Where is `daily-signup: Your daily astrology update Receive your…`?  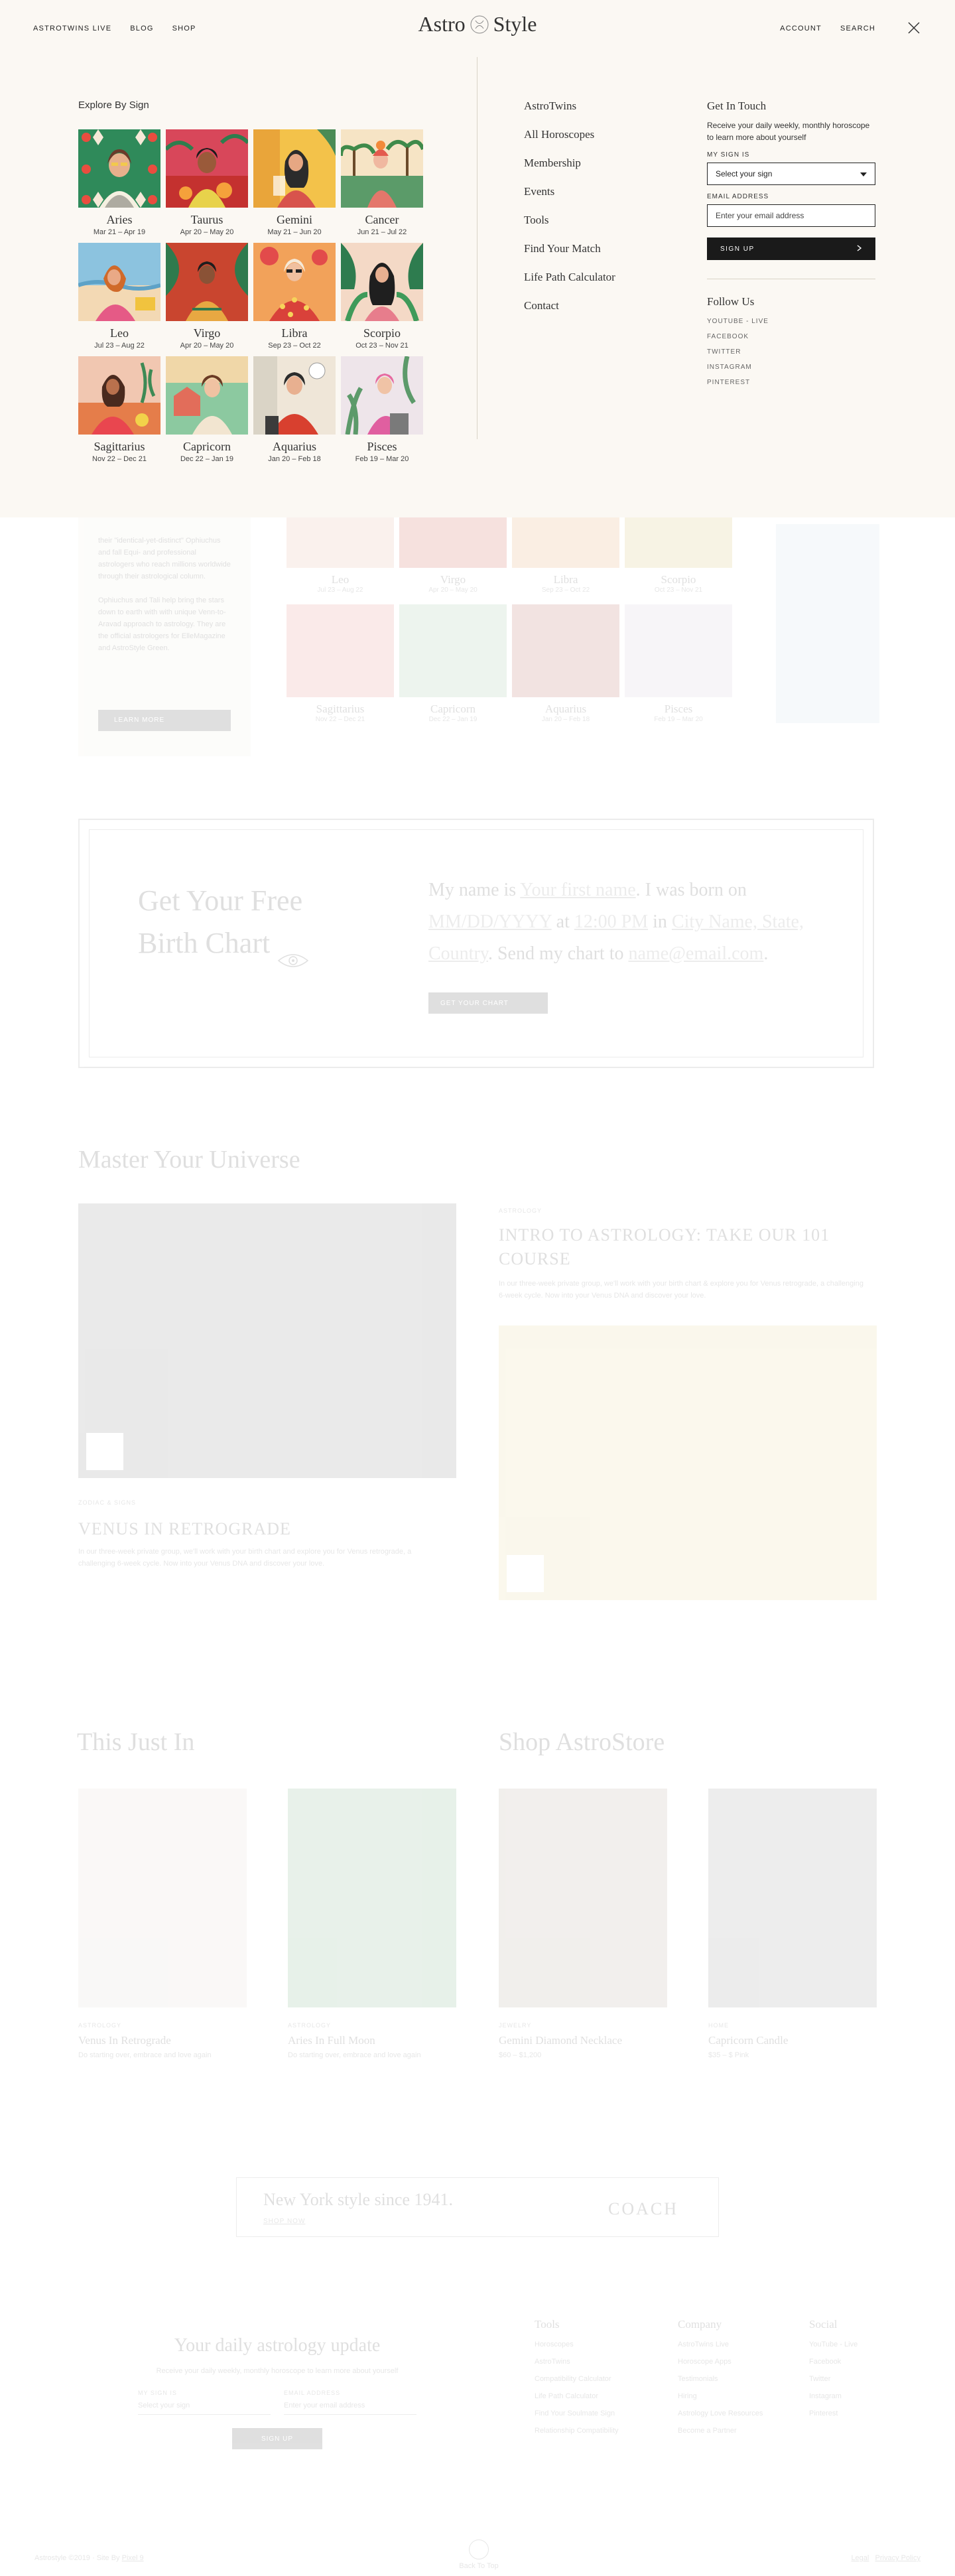 daily-signup: Your daily astrology update Receive your… is located at coordinates (277, 2392).